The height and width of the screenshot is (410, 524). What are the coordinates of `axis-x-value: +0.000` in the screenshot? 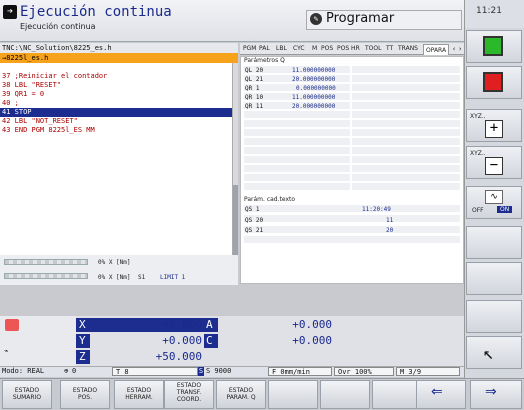 It's located at (182, 324).